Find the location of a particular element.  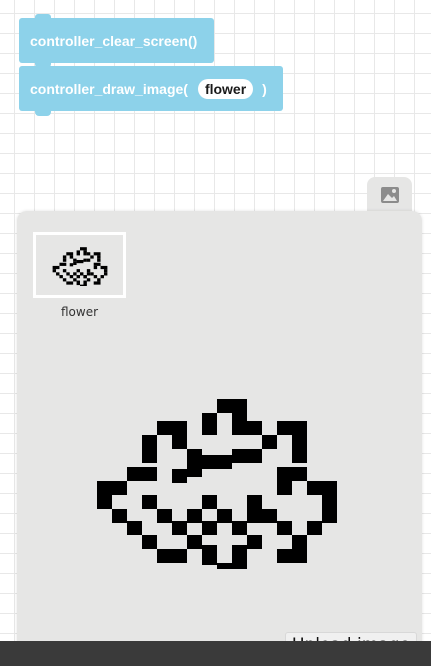

draw-image-label: controller_draw_image( is located at coordinates (109, 88).